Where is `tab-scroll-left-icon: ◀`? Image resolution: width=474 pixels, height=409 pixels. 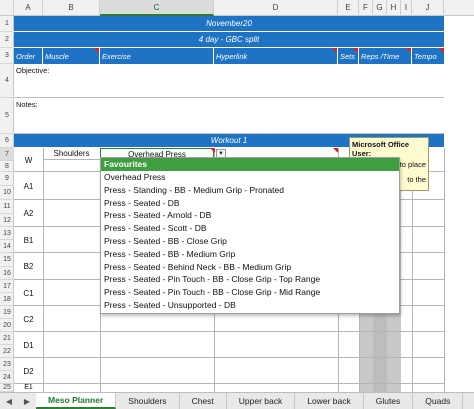 tab-scroll-left-icon: ◀ is located at coordinates (9, 401).